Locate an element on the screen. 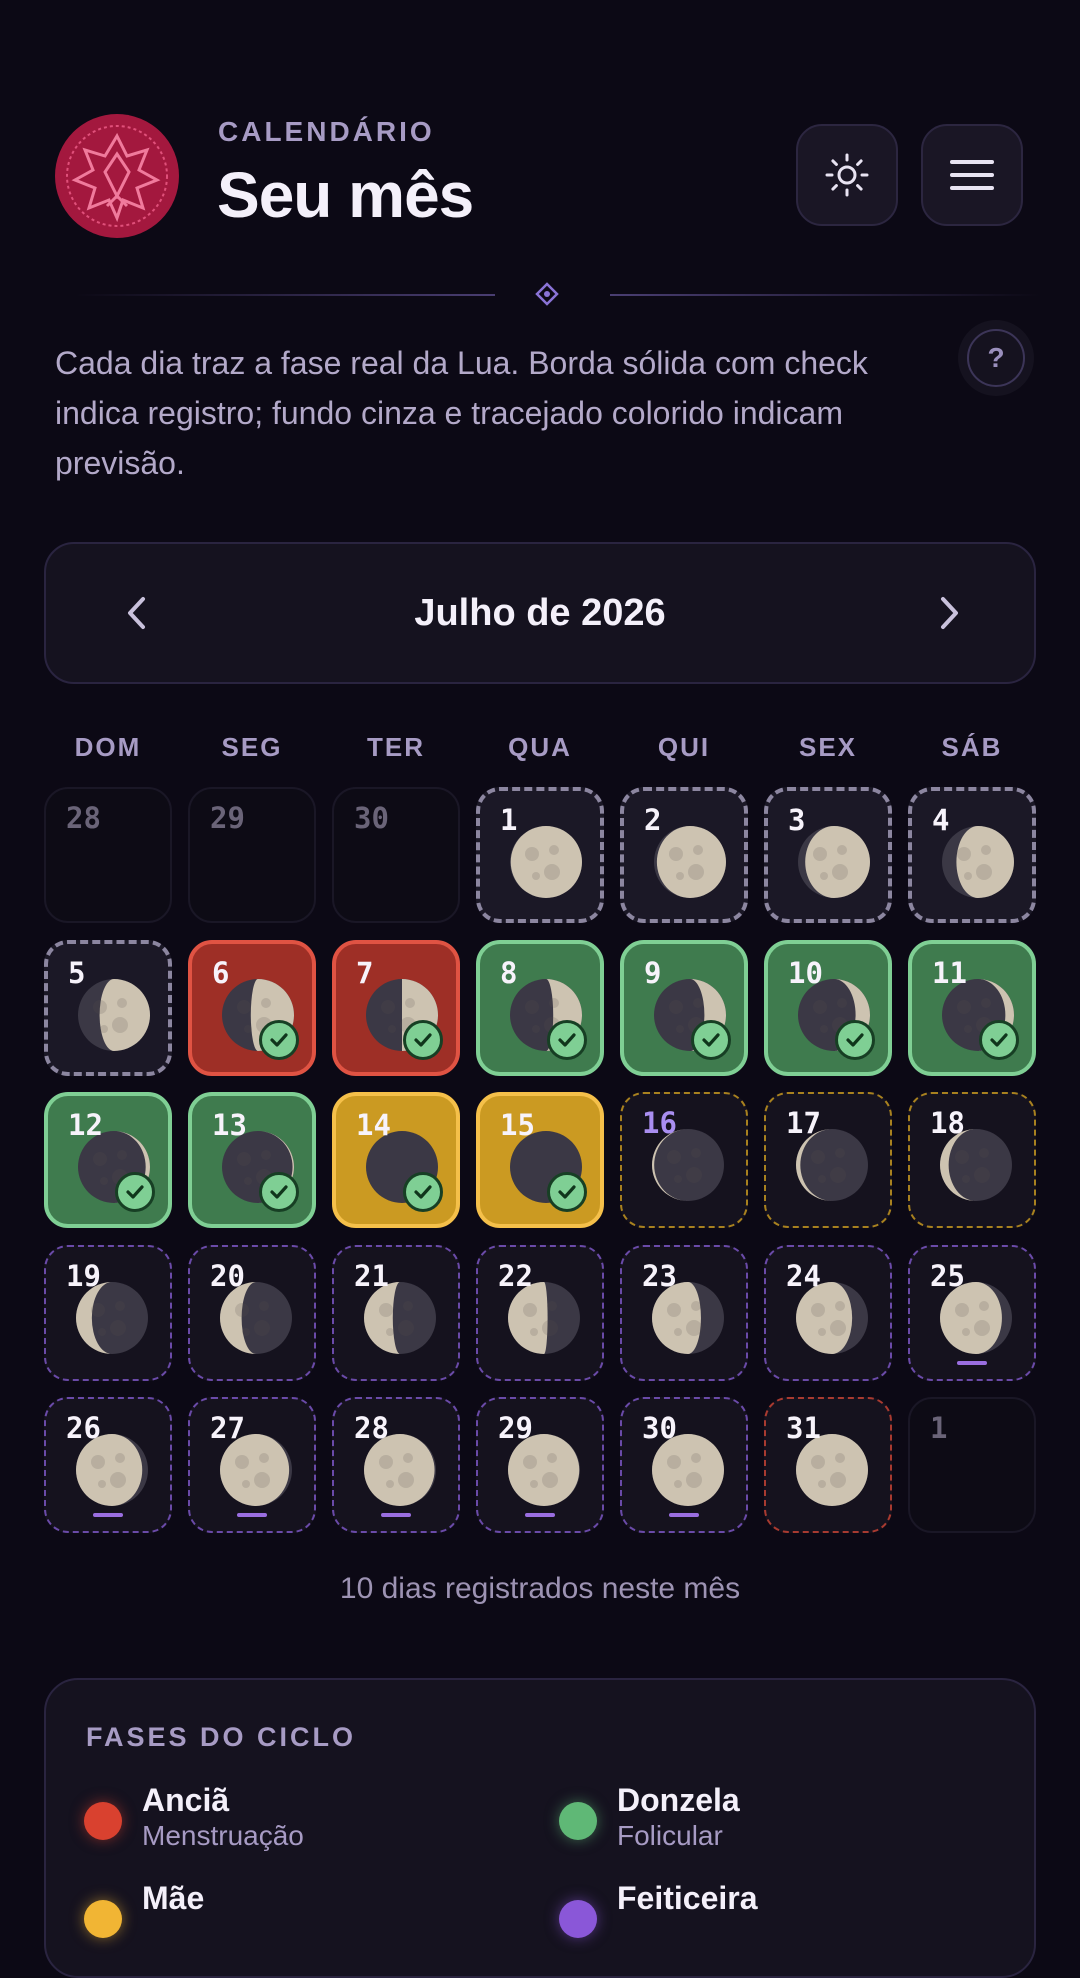  calendar-day: 23 is located at coordinates (684, 1313).